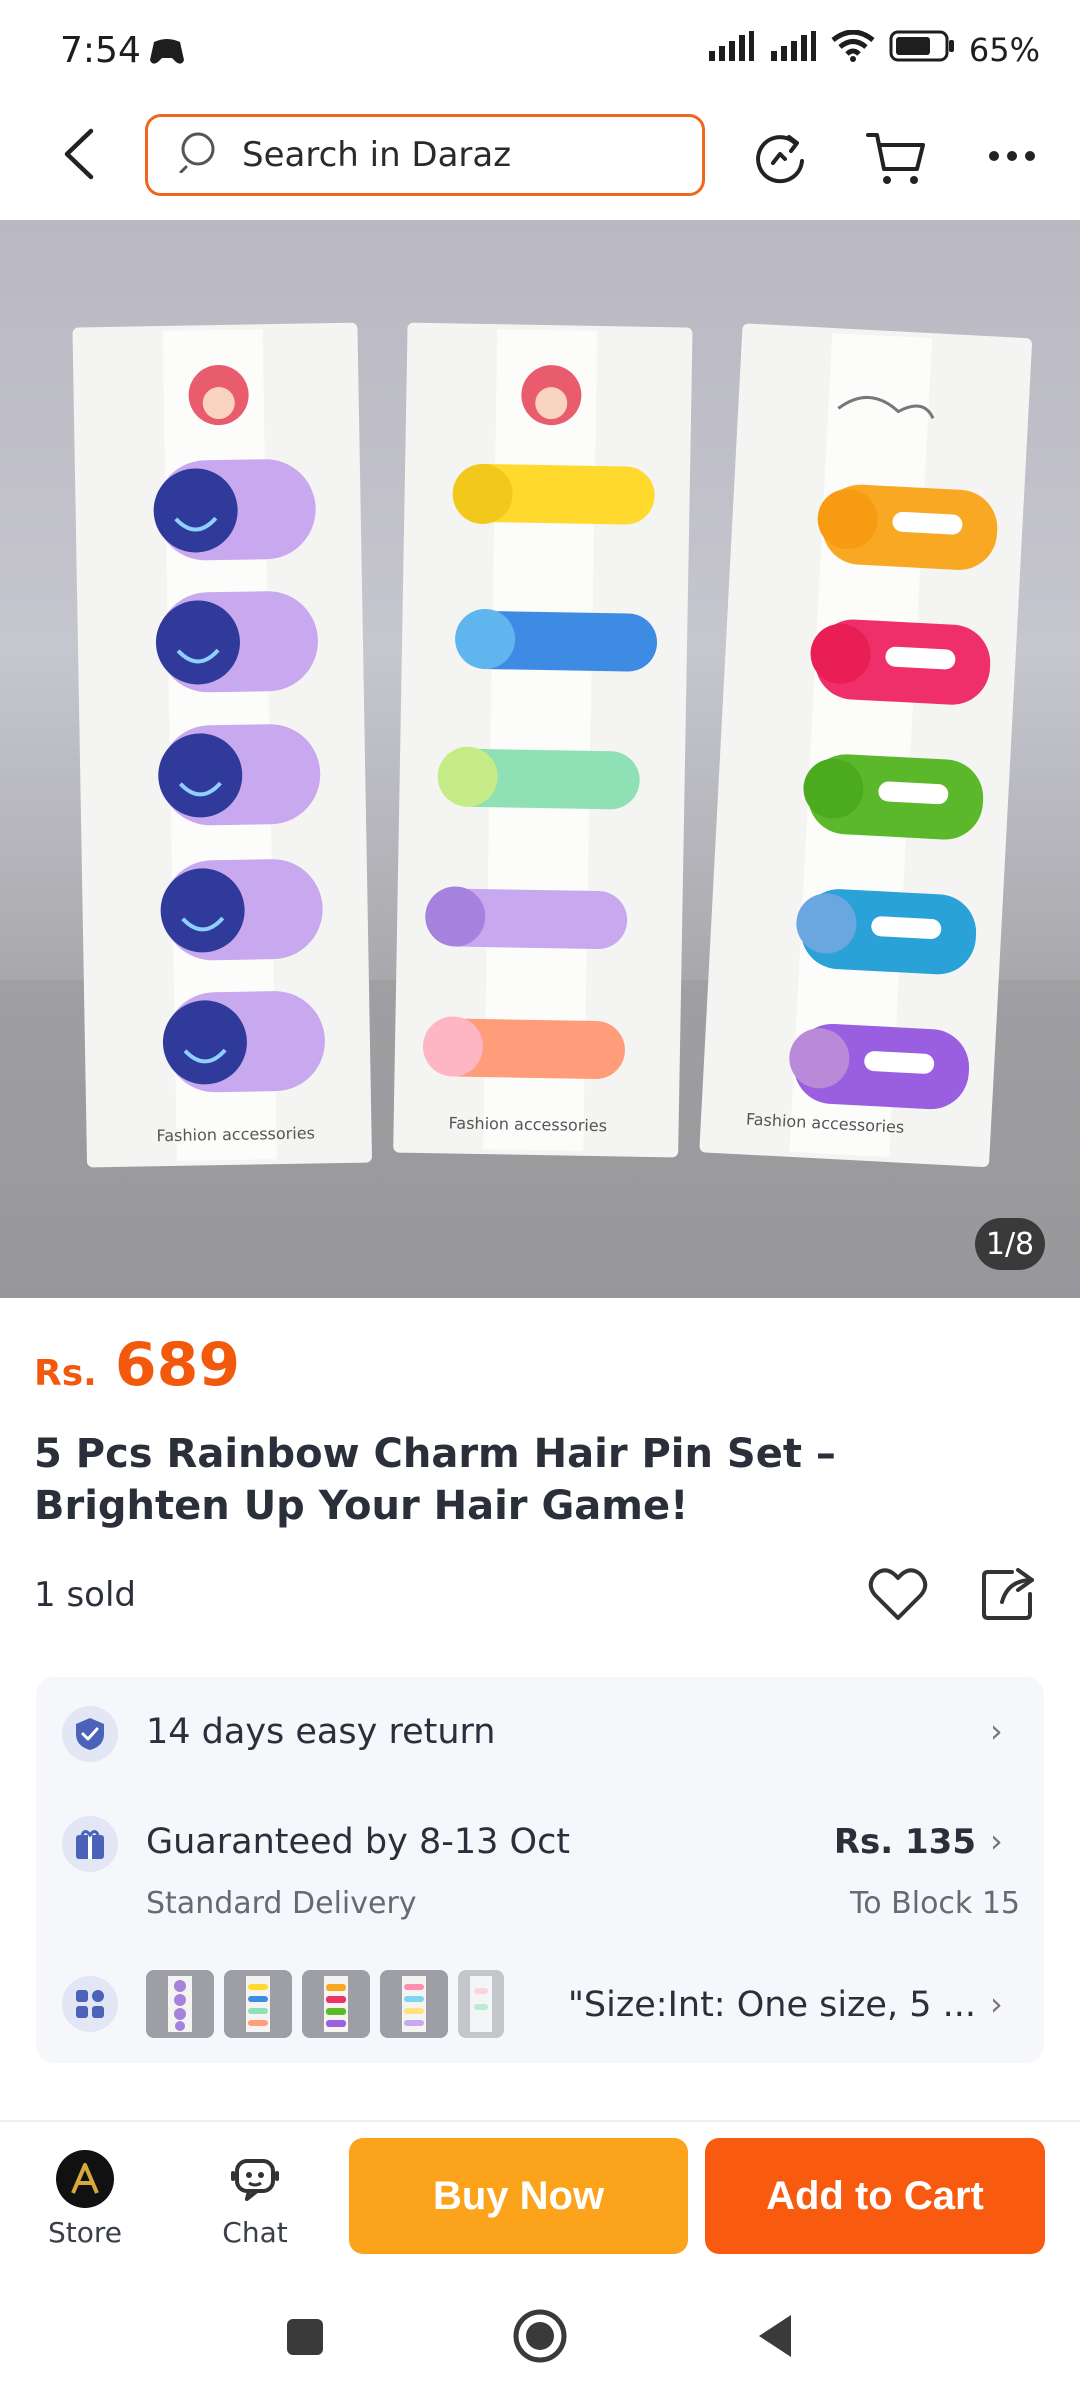  Describe the element at coordinates (90, 2004) in the screenshot. I see `grid-icon` at that location.